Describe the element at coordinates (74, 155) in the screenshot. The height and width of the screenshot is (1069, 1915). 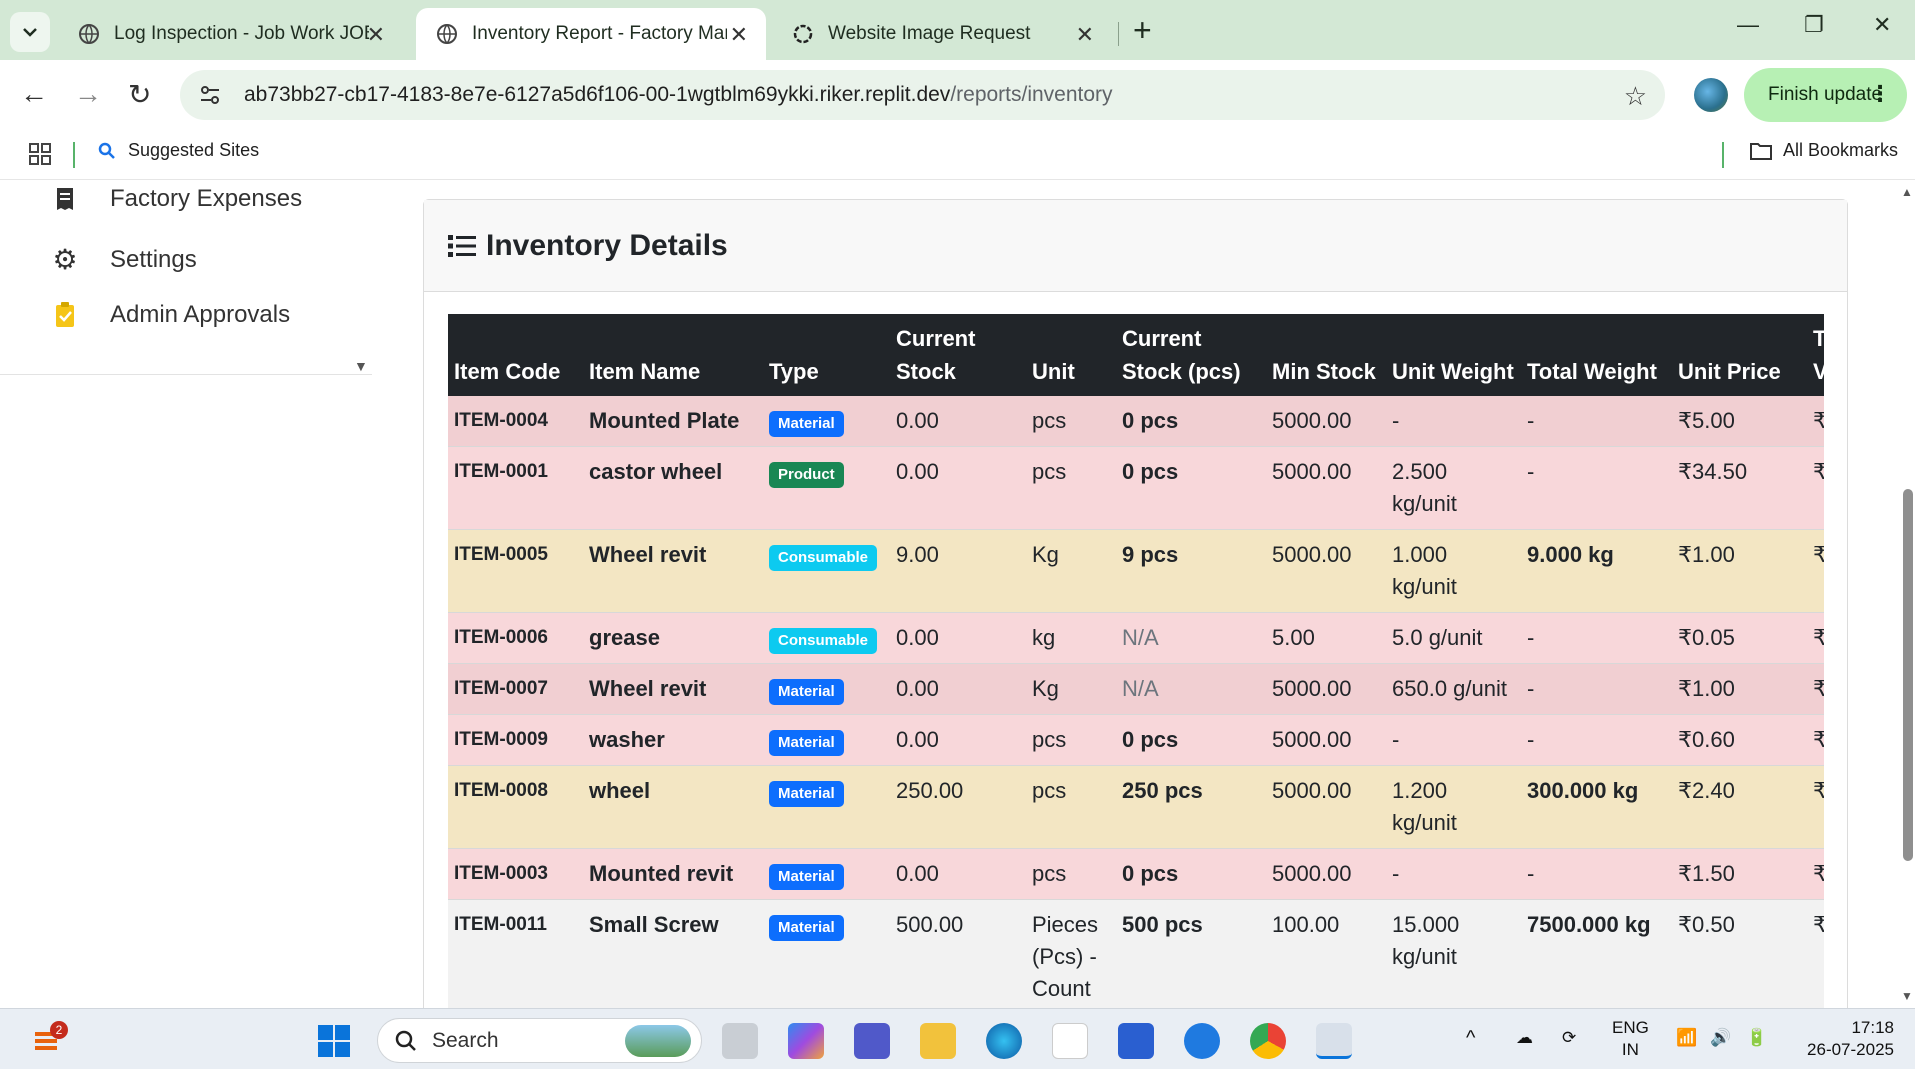
I see `bookmark-divider` at that location.